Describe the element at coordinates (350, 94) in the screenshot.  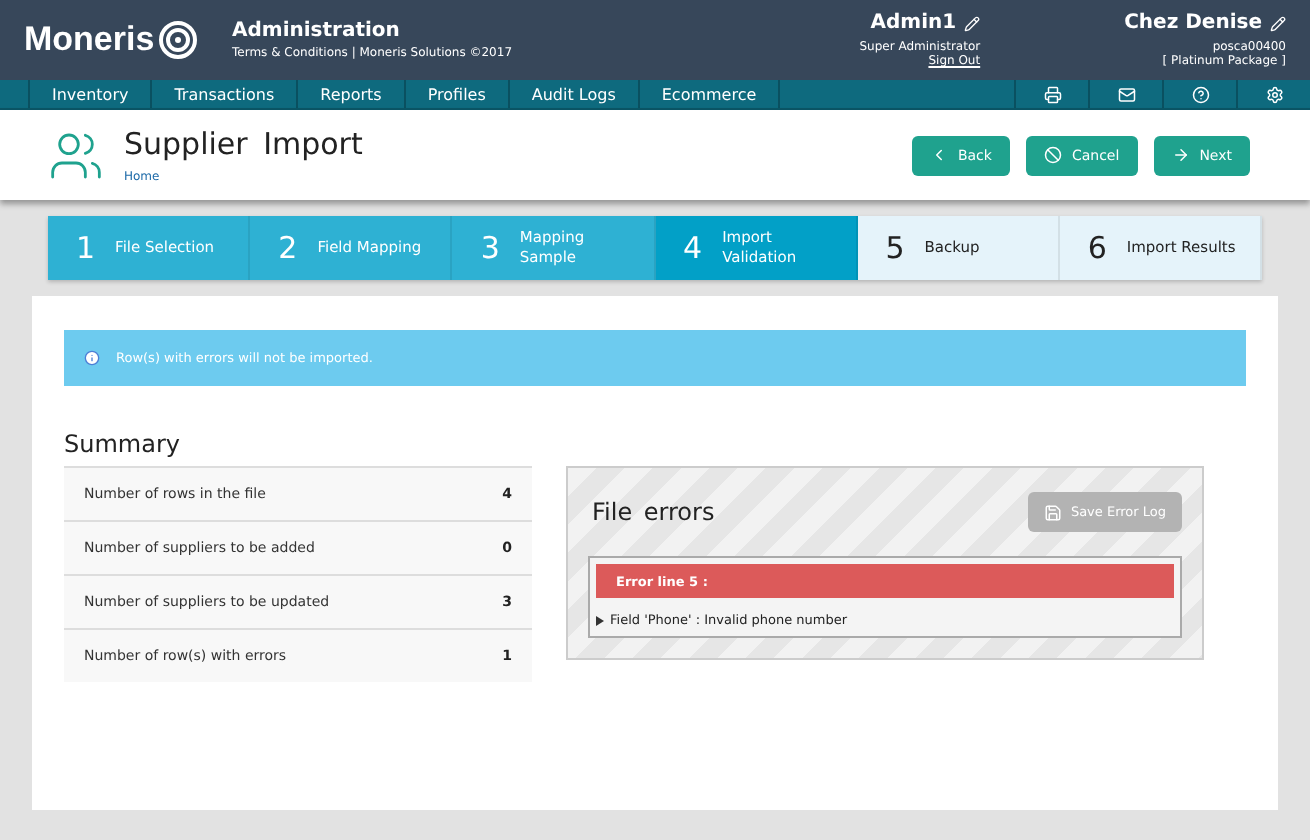
I see `nav-item: Reports` at that location.